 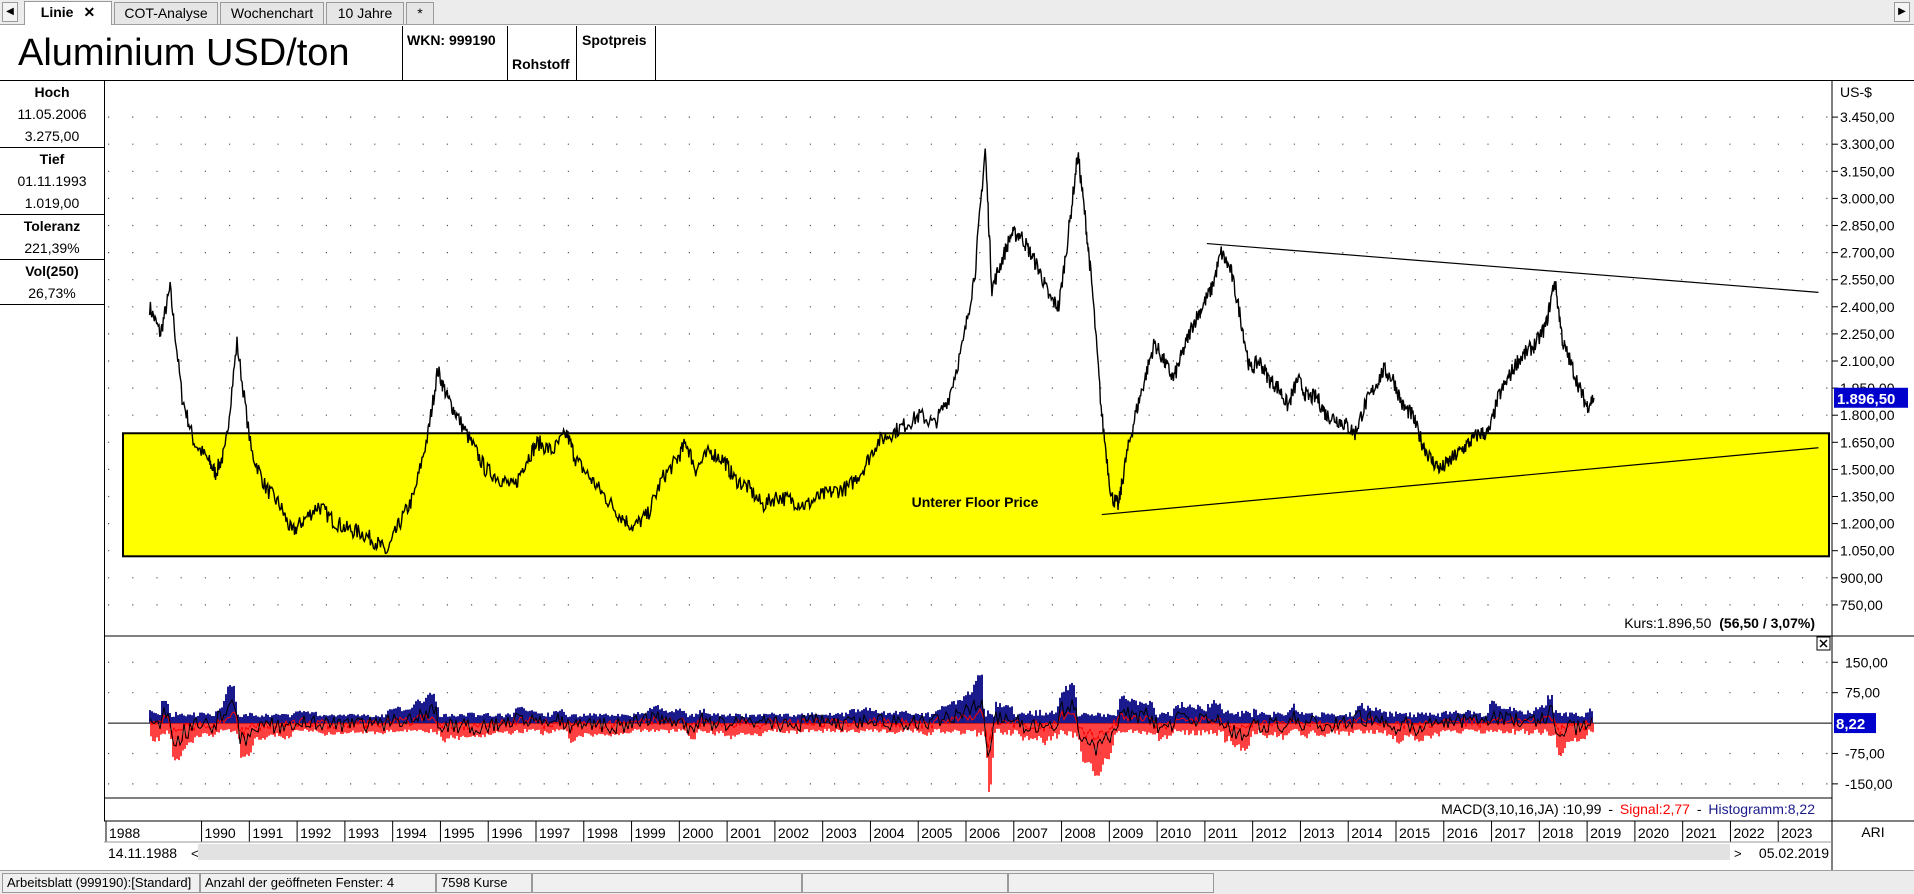 I want to click on year-label: 2021, so click(x=1701, y=833).